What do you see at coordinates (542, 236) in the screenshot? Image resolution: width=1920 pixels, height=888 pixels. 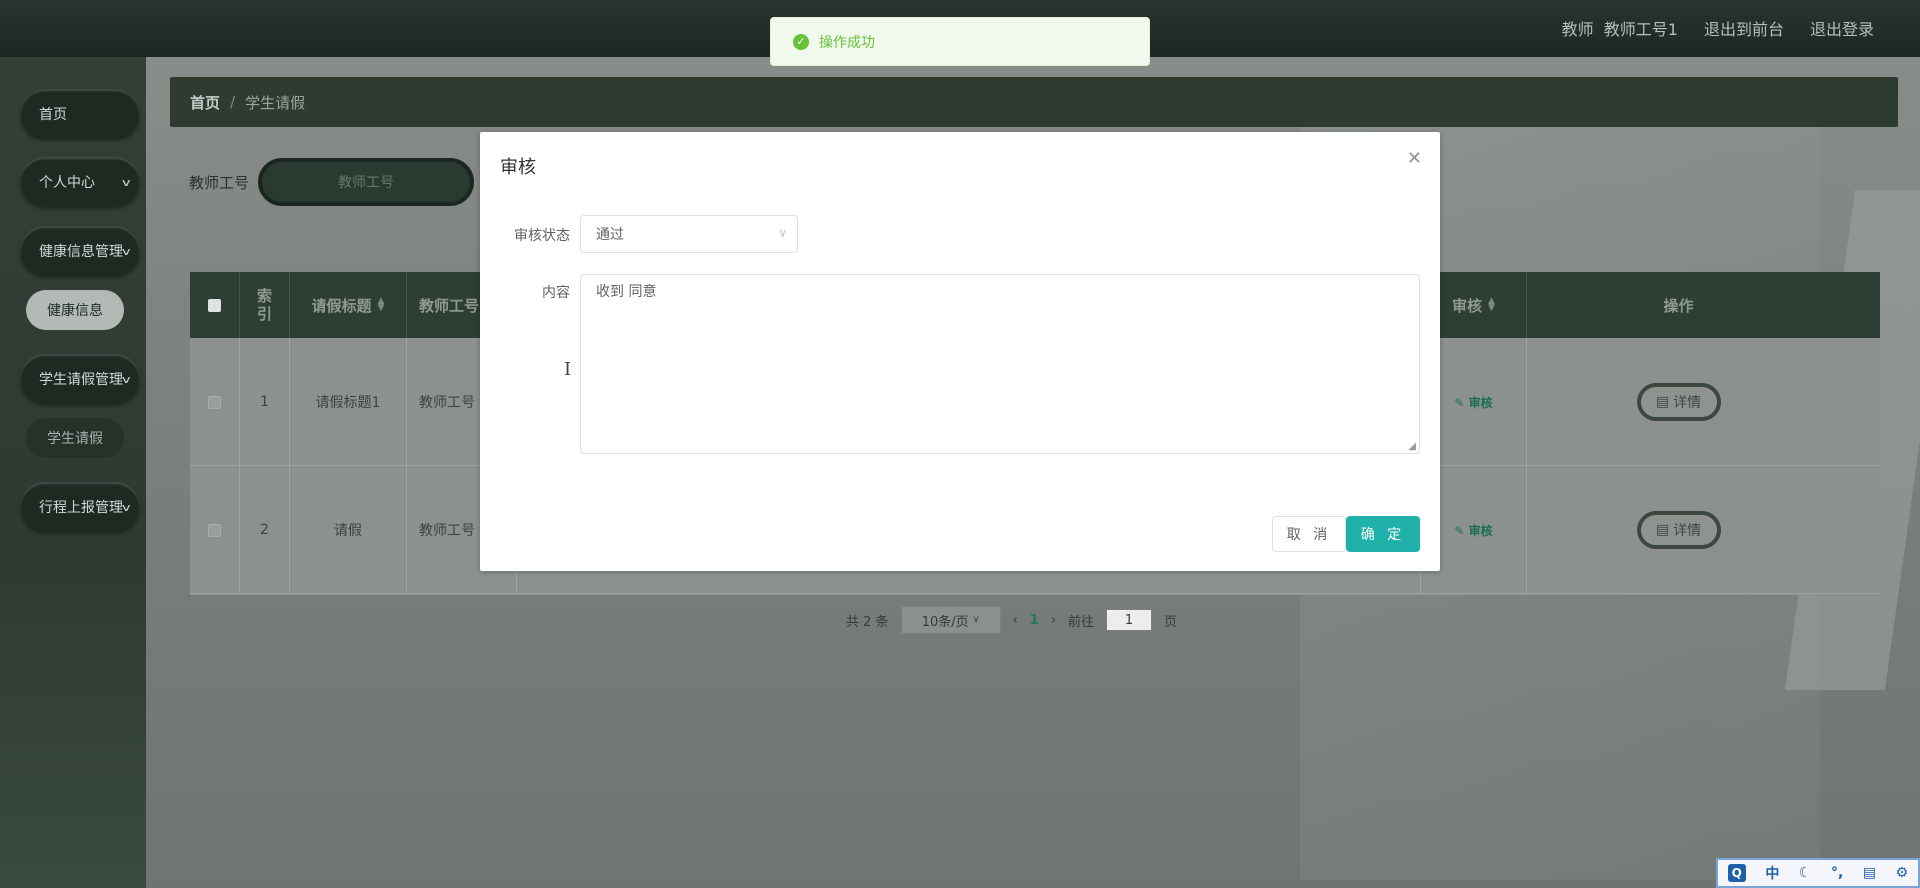 I see `status-label: 审核状态` at bounding box center [542, 236].